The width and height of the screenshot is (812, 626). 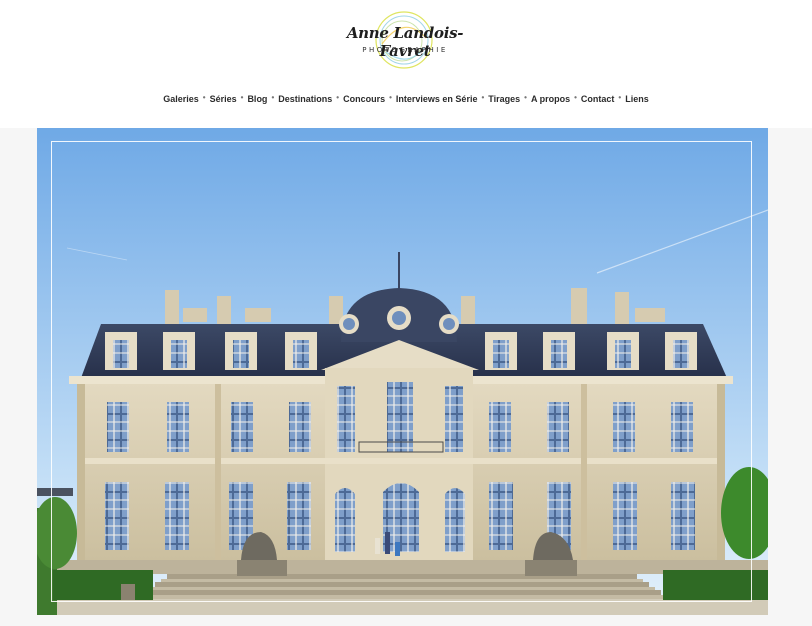 What do you see at coordinates (305, 99) in the screenshot?
I see `nav-item-destinations: Destinations` at bounding box center [305, 99].